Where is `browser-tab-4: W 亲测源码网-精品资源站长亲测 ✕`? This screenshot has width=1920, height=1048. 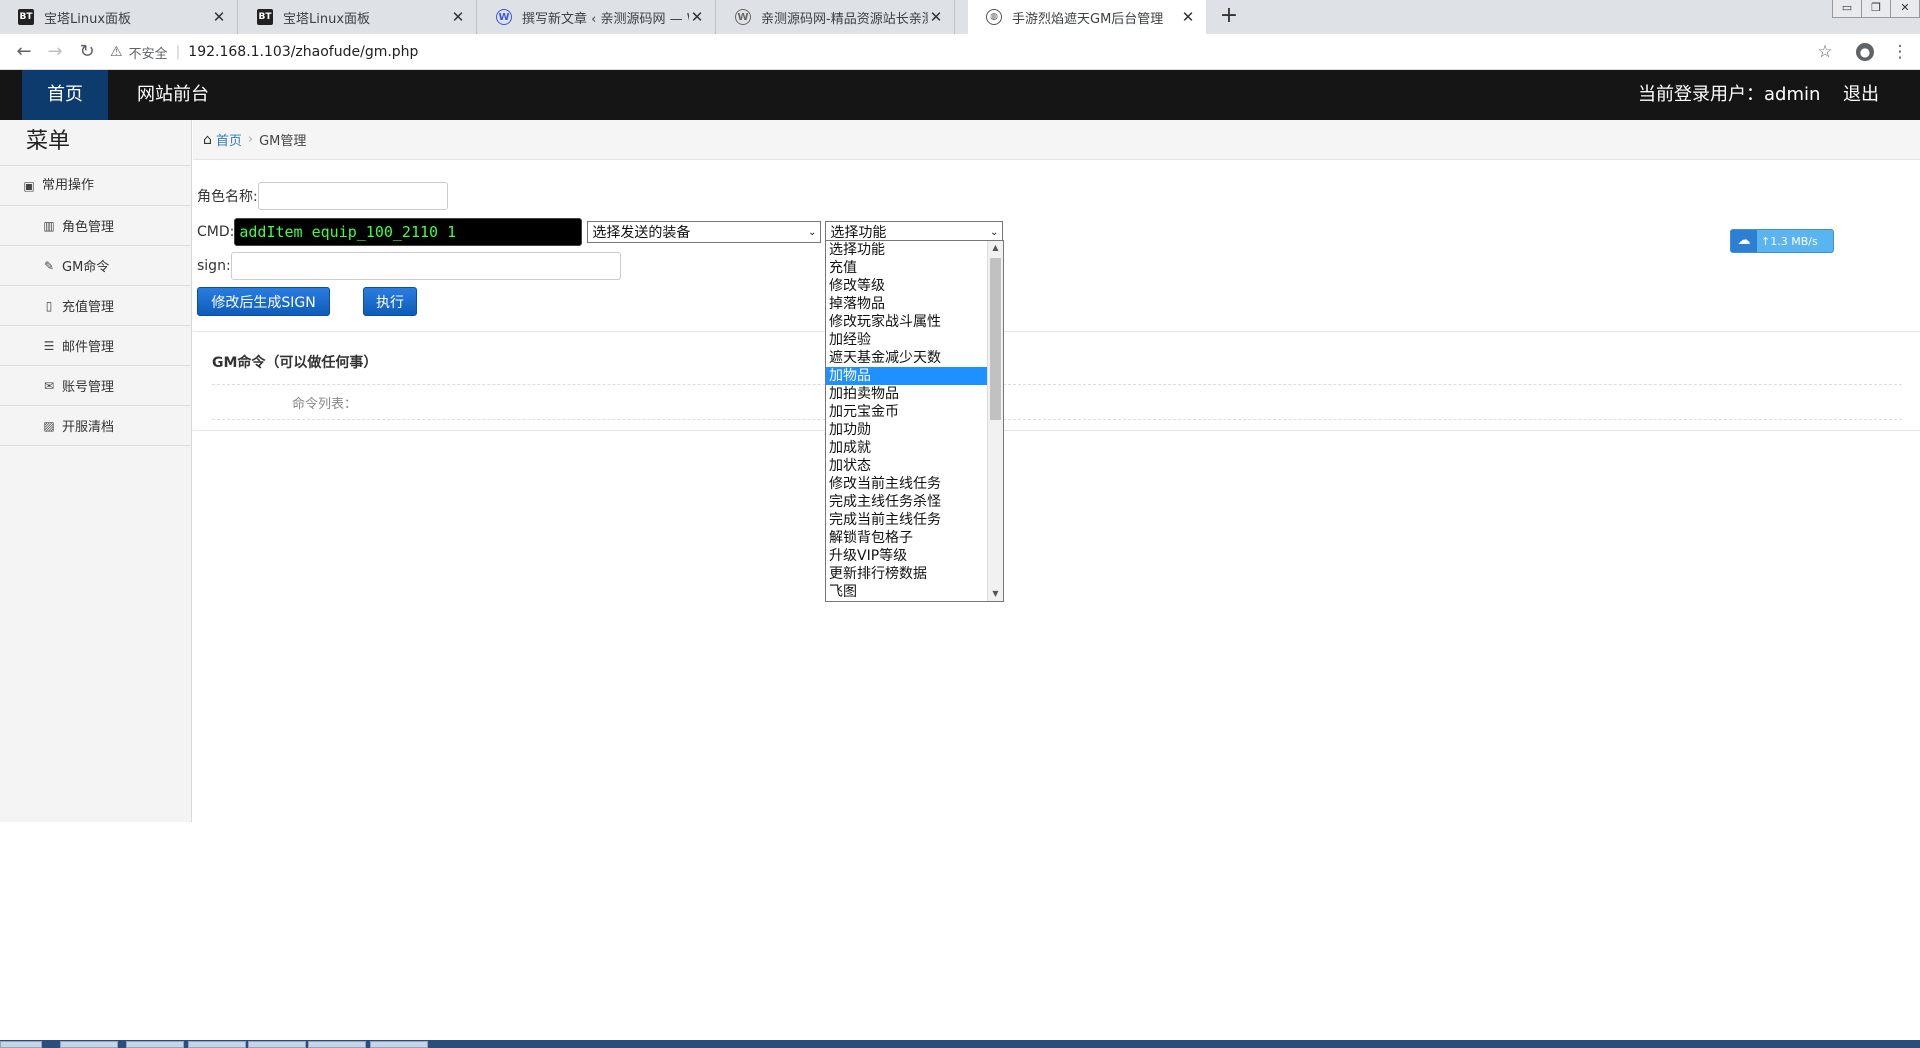 browser-tab-4: W 亲测源码网-精品资源站长亲测 ✕ is located at coordinates (836, 17).